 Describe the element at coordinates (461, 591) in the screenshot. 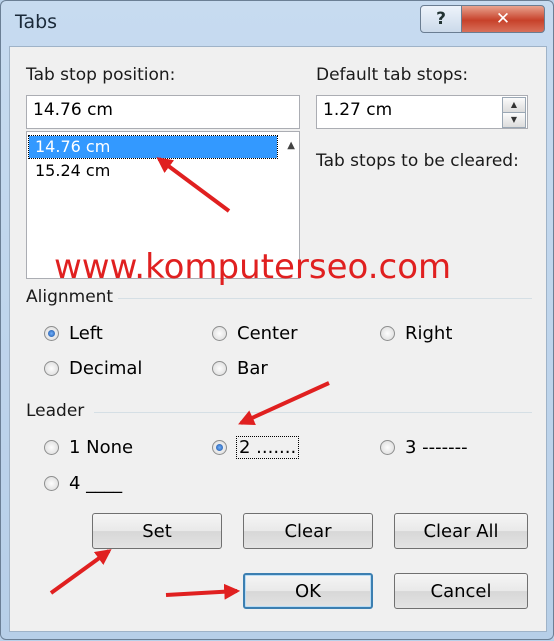

I see `cancel-button: Cancel` at that location.